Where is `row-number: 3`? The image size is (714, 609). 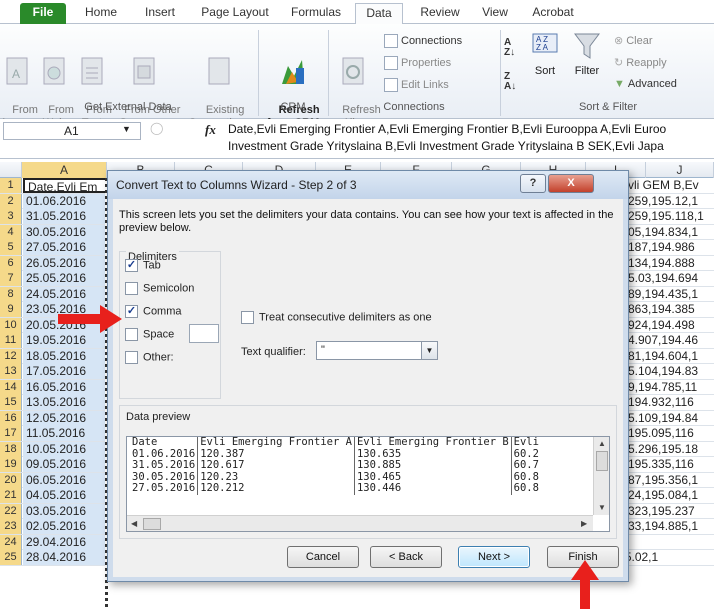
row-number: 3 is located at coordinates (11, 216).